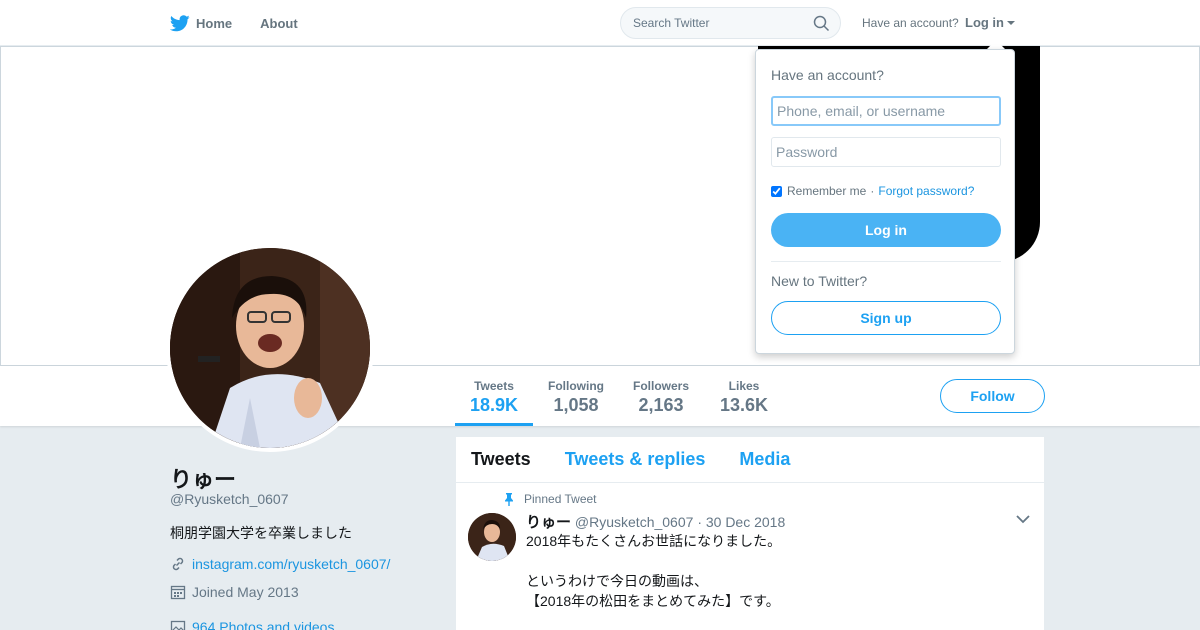 The height and width of the screenshot is (630, 1200). I want to click on avatar-image, so click(270, 348).